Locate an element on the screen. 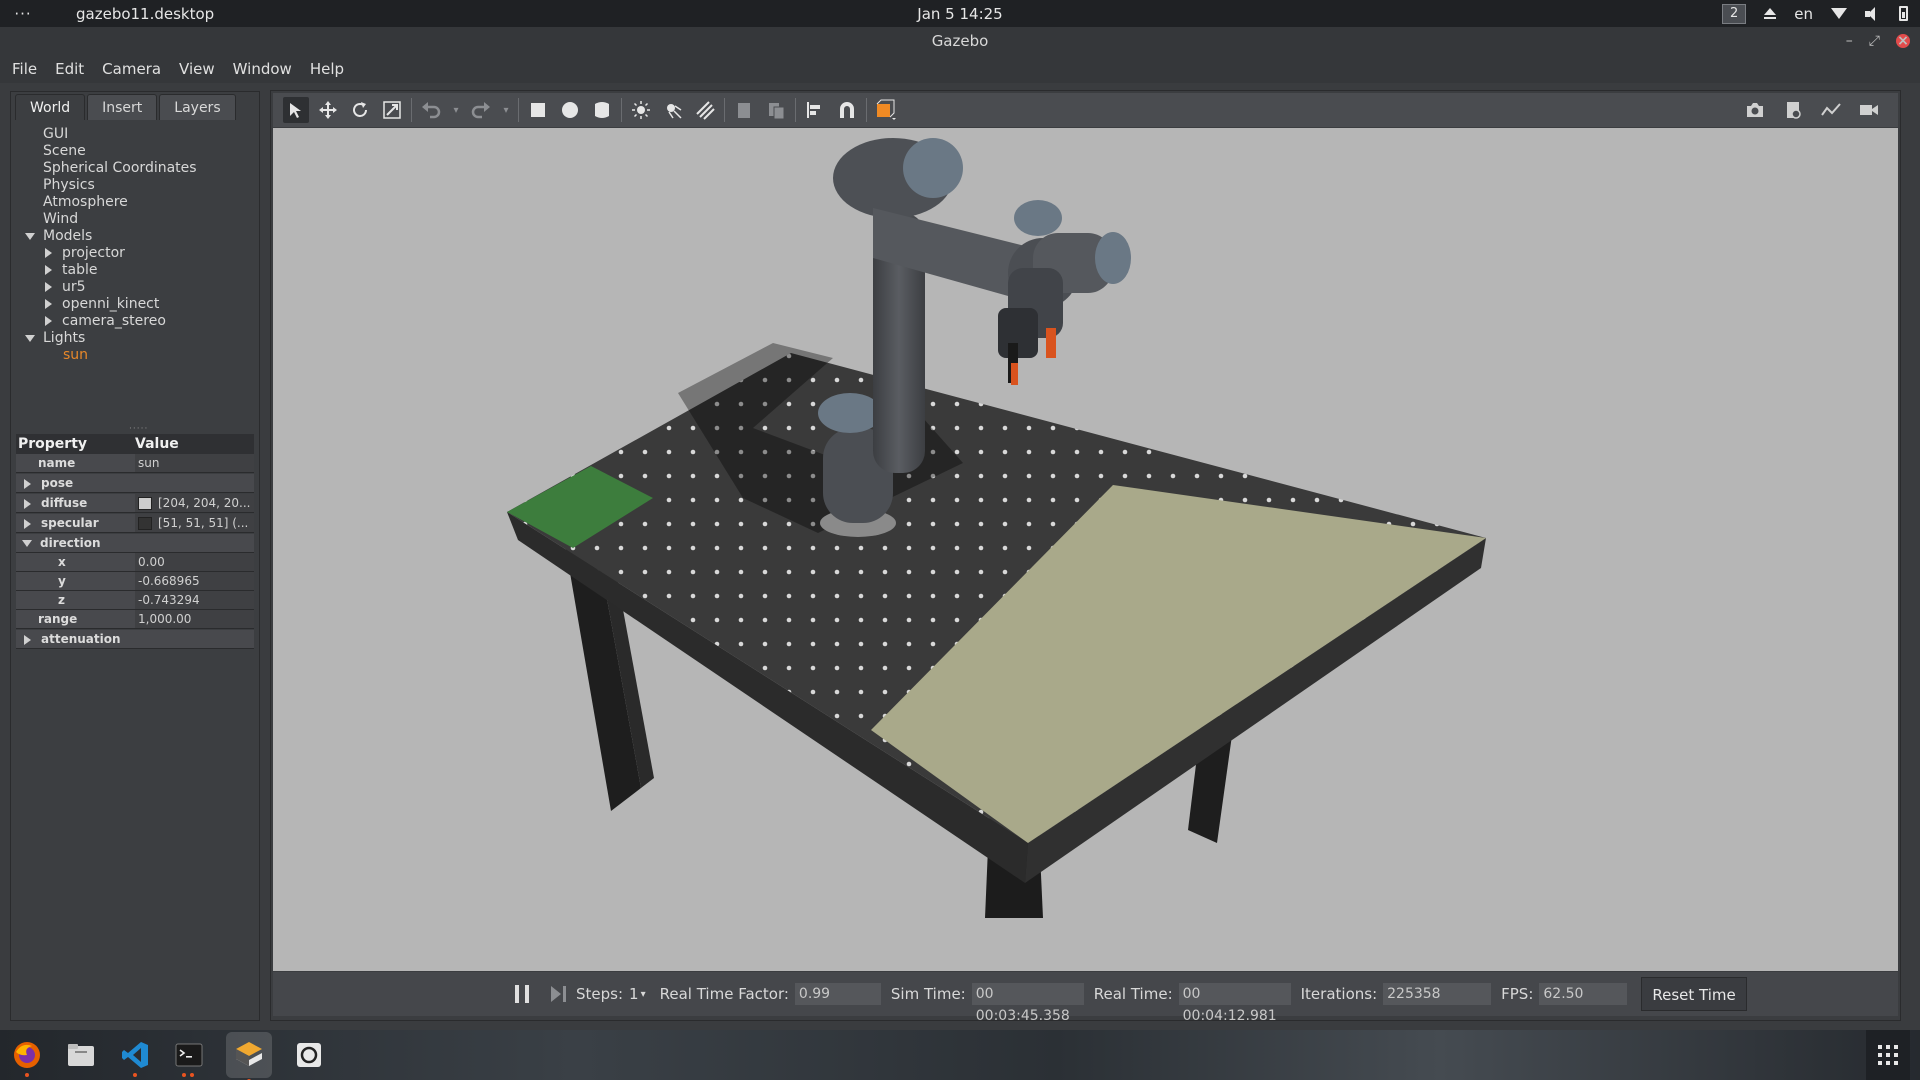  prop-row-direction: direction is located at coordinates (135, 543).